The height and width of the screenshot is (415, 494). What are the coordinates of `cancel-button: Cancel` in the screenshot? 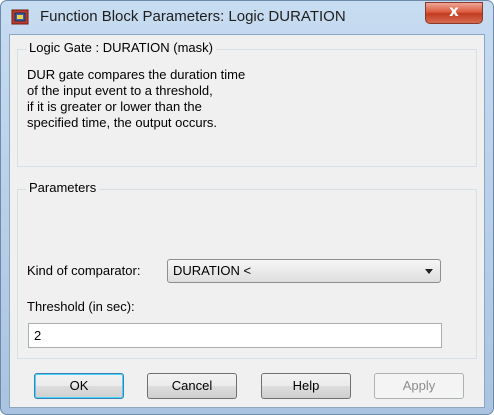 It's located at (192, 386).